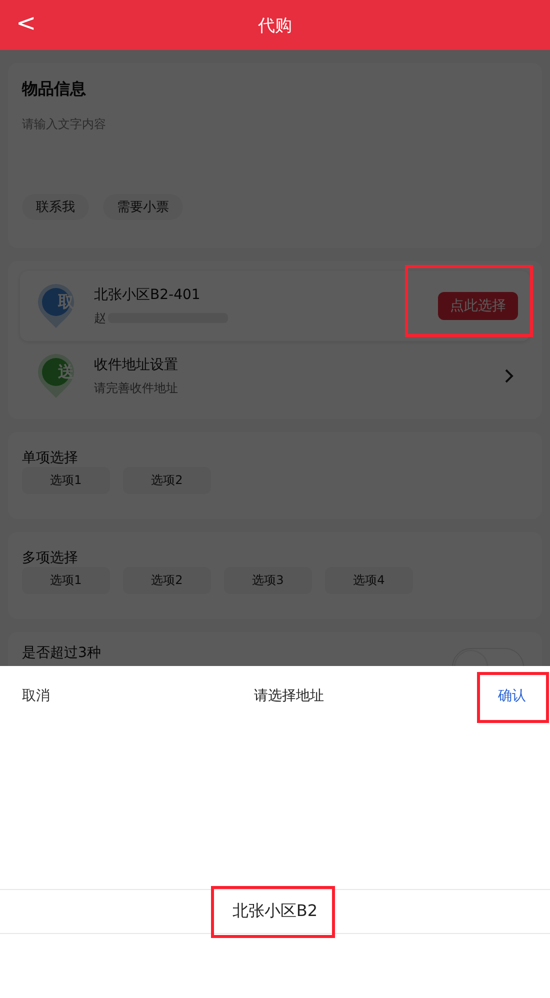 Image resolution: width=550 pixels, height=998 pixels. Describe the element at coordinates (369, 580) in the screenshot. I see `option-button: 选项4` at that location.